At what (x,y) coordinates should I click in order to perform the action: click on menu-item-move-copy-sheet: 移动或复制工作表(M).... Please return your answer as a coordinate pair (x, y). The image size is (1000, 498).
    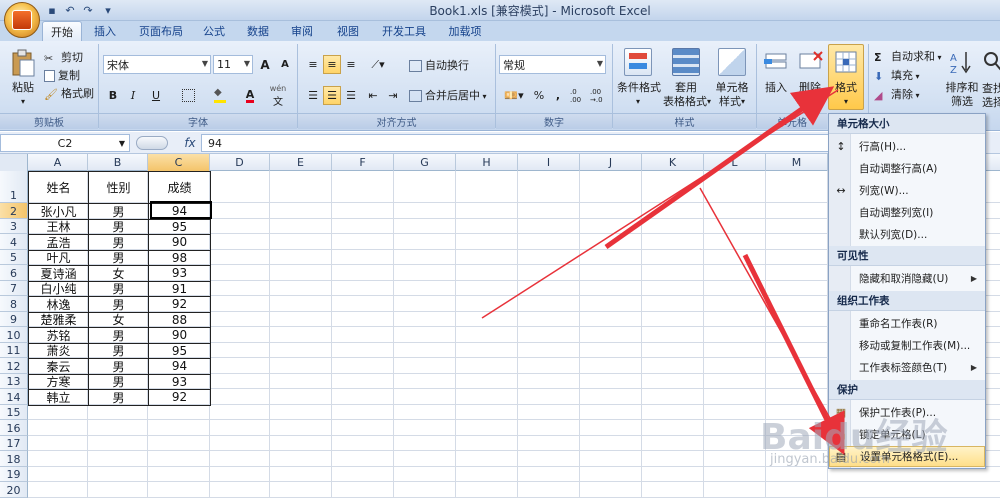
    Looking at the image, I should click on (907, 345).